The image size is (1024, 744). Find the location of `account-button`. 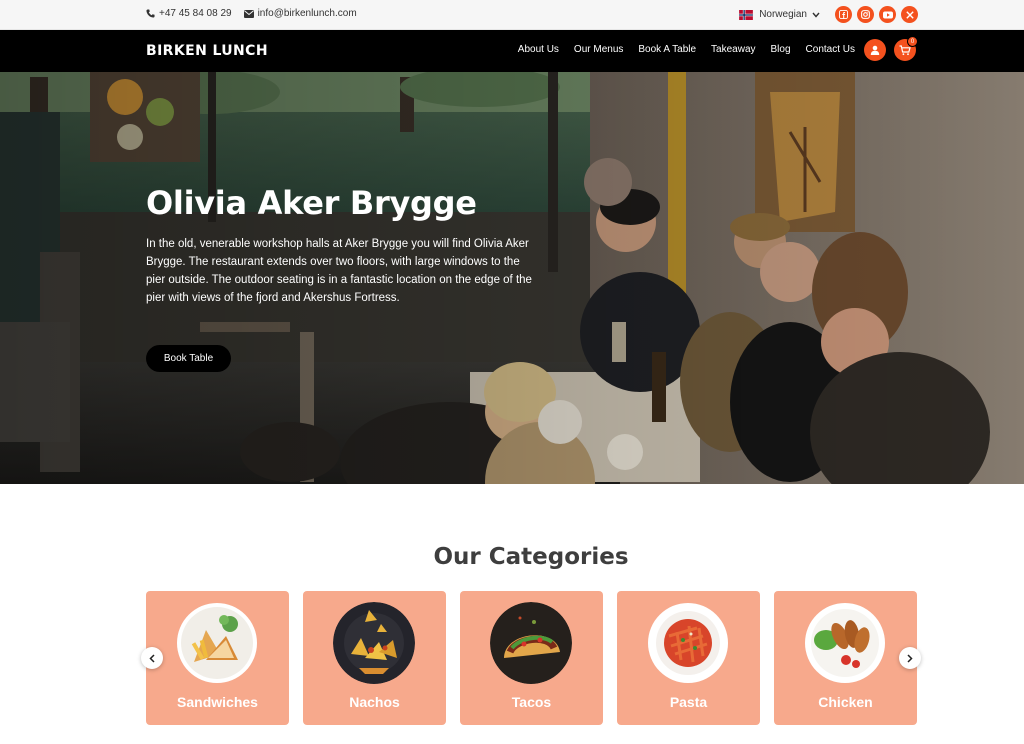

account-button is located at coordinates (875, 50).